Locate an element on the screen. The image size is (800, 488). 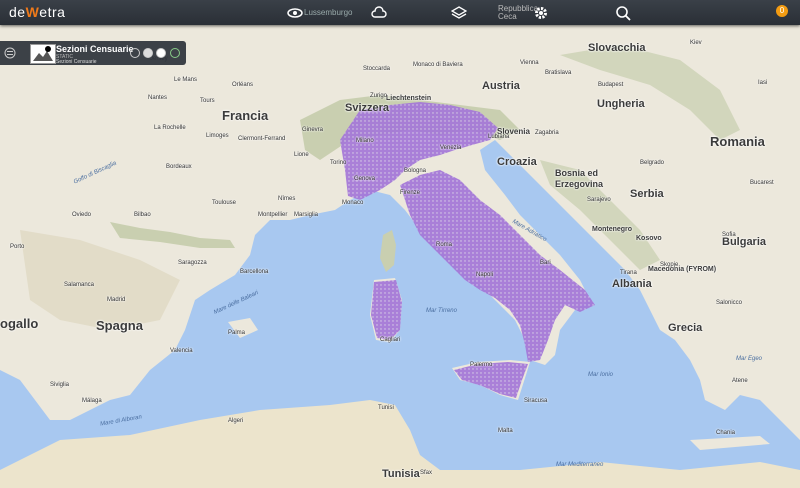
top-toolbar: deWetra Lussemburgo Repubblica Ceca 0 is located at coordinates (400, 12).